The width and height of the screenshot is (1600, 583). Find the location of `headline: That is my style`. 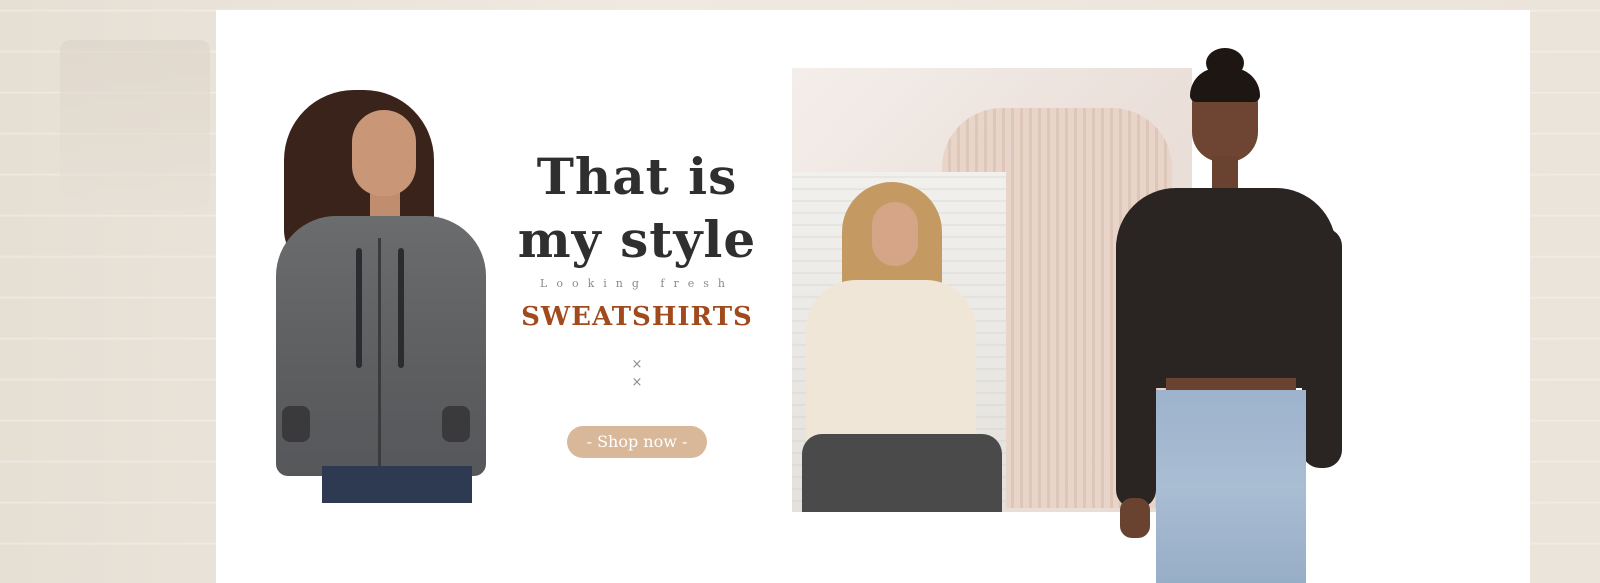

headline: That is my style is located at coordinates (637, 208).